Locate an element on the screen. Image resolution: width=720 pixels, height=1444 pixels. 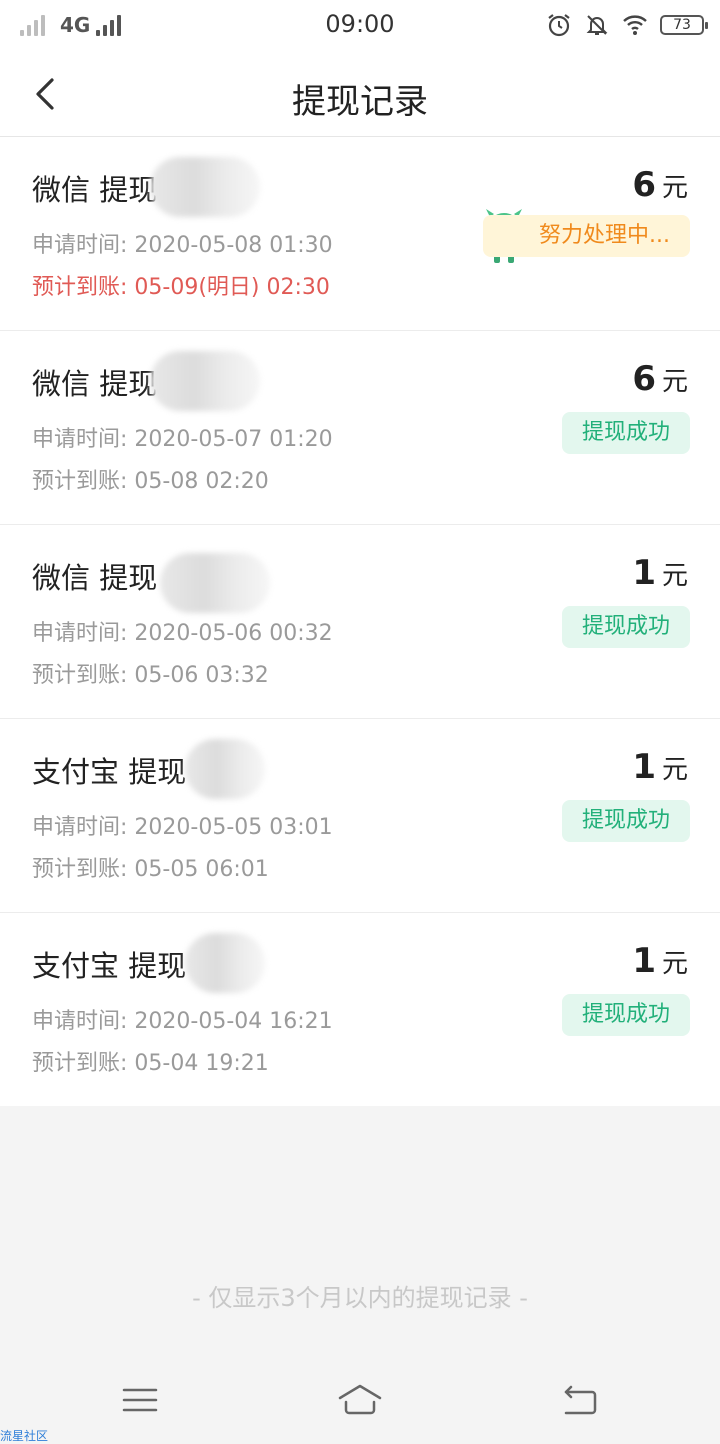
nav-bar: 提现记录 is located at coordinates (360, 94).